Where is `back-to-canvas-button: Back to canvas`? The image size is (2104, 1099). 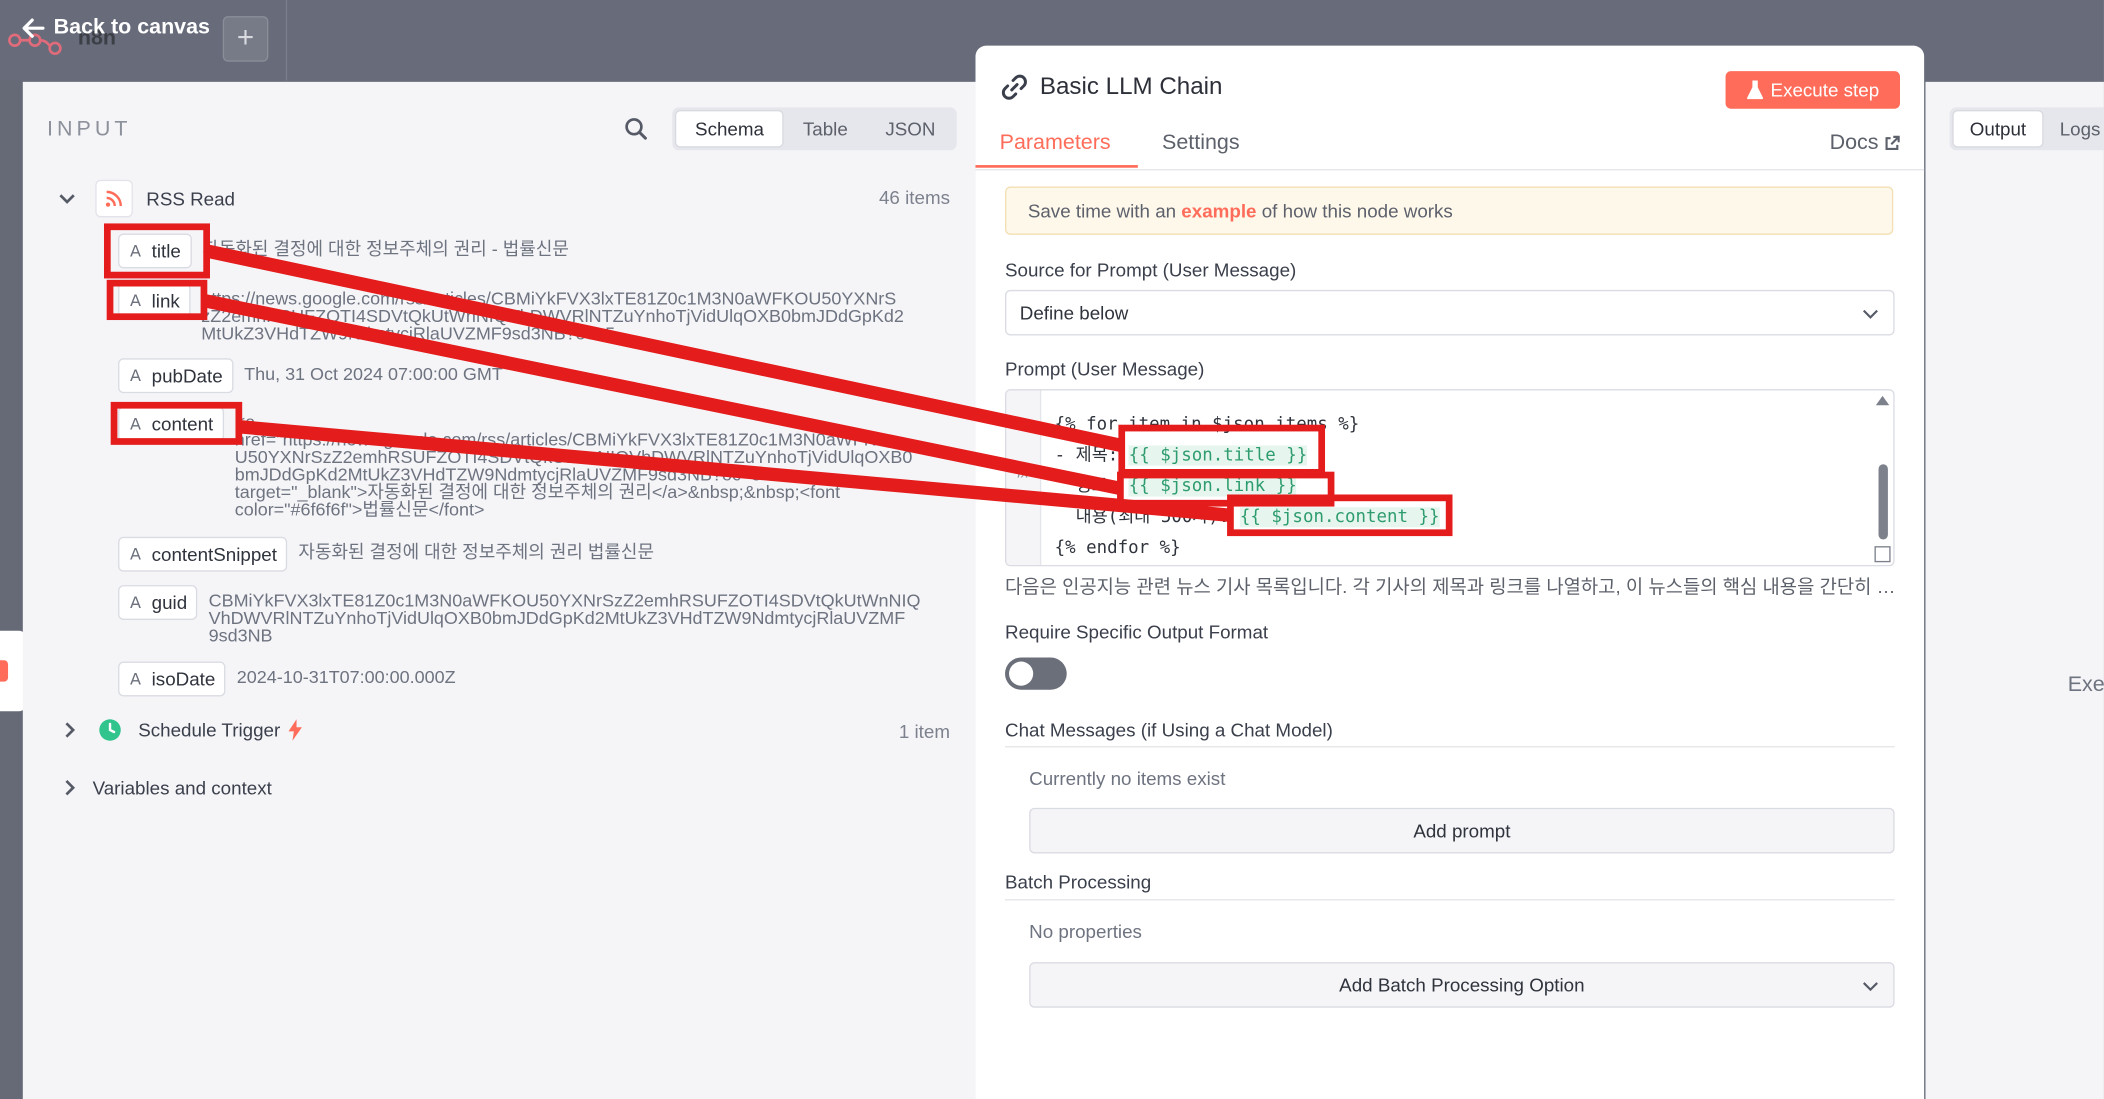 back-to-canvas-button: Back to canvas is located at coordinates (115, 28).